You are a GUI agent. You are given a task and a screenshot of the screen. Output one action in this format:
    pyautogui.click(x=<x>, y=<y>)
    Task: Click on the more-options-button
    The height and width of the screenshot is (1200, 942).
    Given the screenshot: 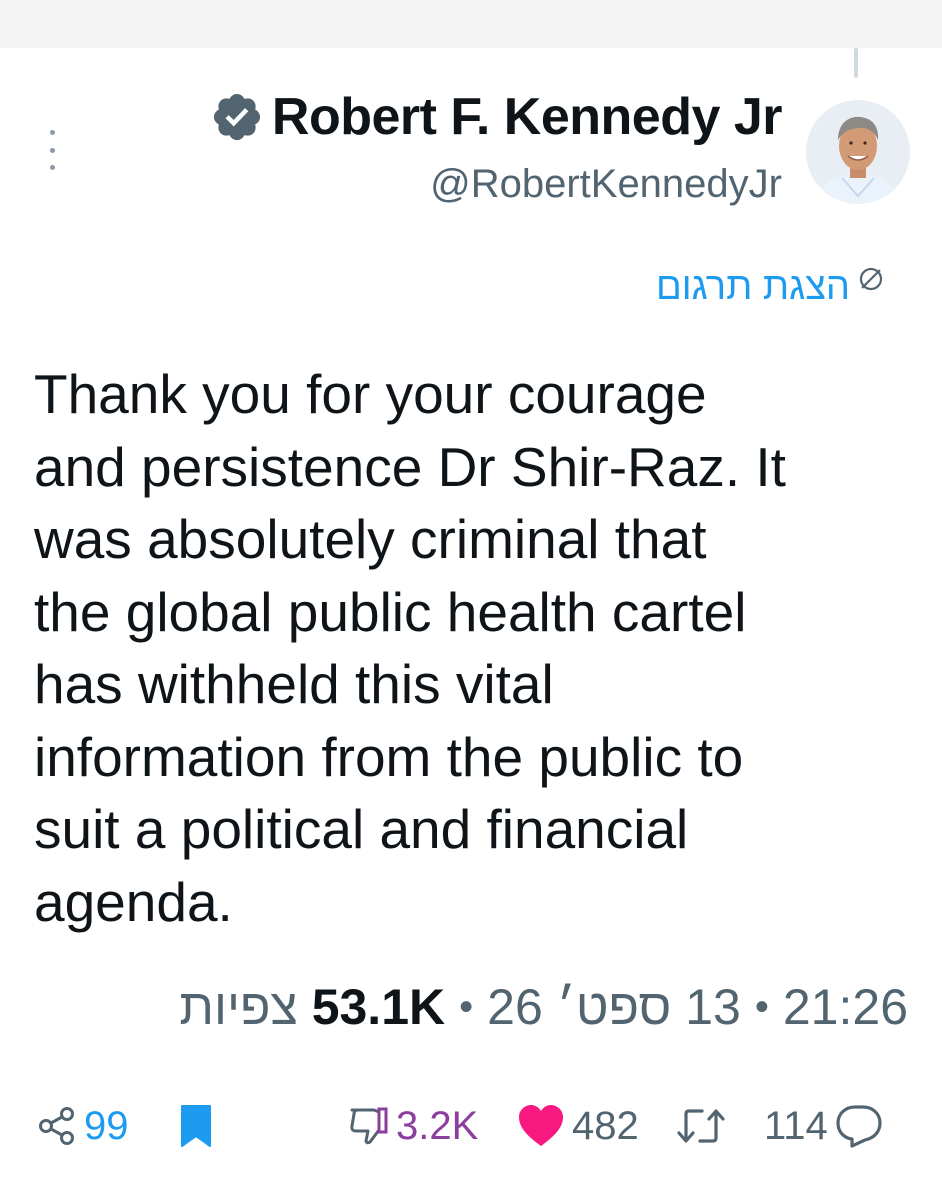 What is the action you would take?
    pyautogui.click(x=52, y=150)
    